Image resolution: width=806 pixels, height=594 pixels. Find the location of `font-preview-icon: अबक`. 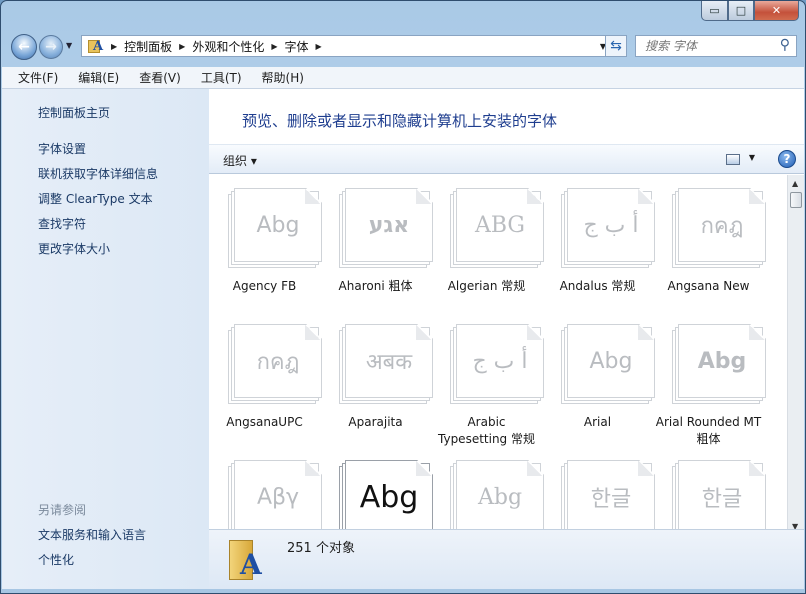

font-preview-icon: अबक is located at coordinates (386, 364).